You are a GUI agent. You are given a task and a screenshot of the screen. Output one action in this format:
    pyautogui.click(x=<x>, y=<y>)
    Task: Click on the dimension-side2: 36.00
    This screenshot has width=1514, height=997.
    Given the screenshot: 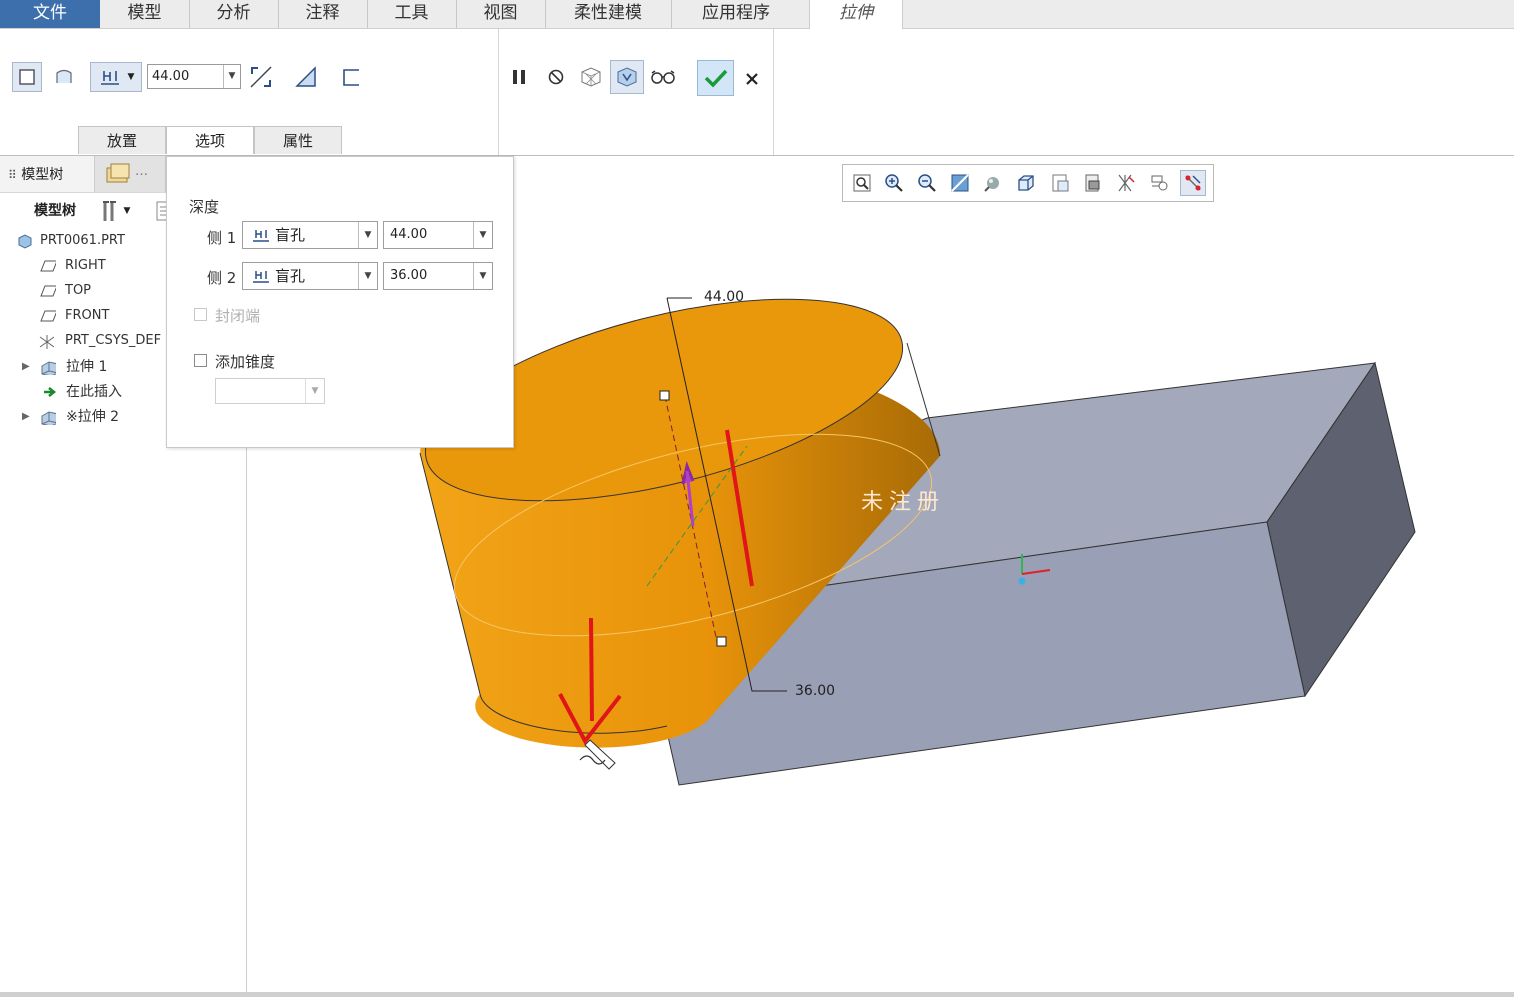 What is the action you would take?
    pyautogui.click(x=815, y=691)
    